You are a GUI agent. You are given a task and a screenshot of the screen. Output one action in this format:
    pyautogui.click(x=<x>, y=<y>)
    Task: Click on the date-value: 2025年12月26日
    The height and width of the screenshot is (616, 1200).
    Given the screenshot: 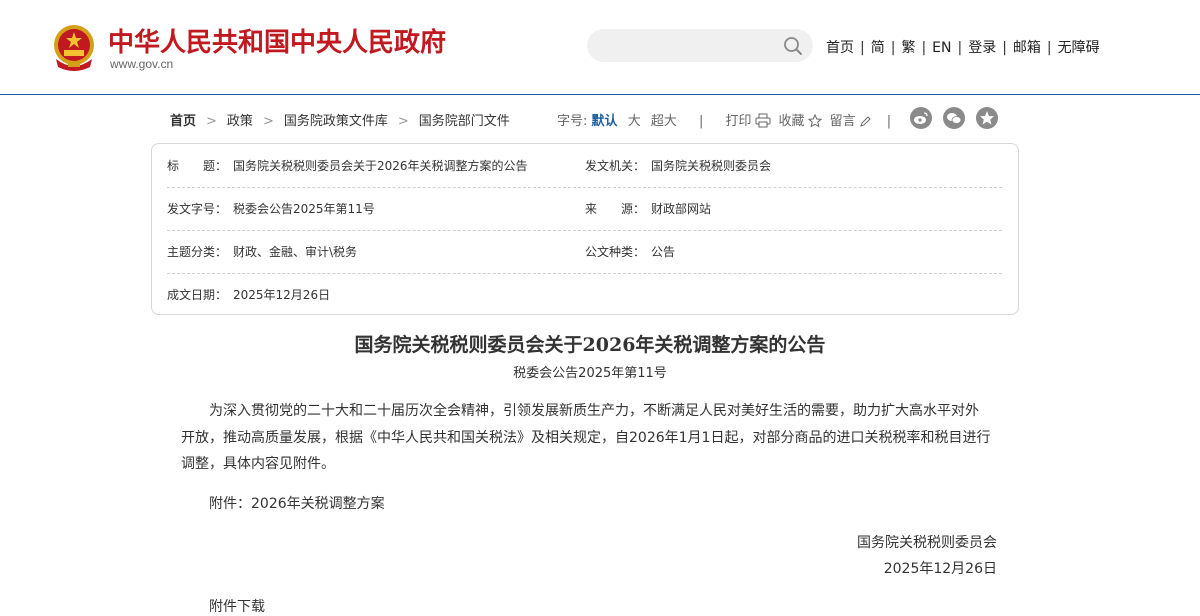 What is the action you would take?
    pyautogui.click(x=282, y=295)
    